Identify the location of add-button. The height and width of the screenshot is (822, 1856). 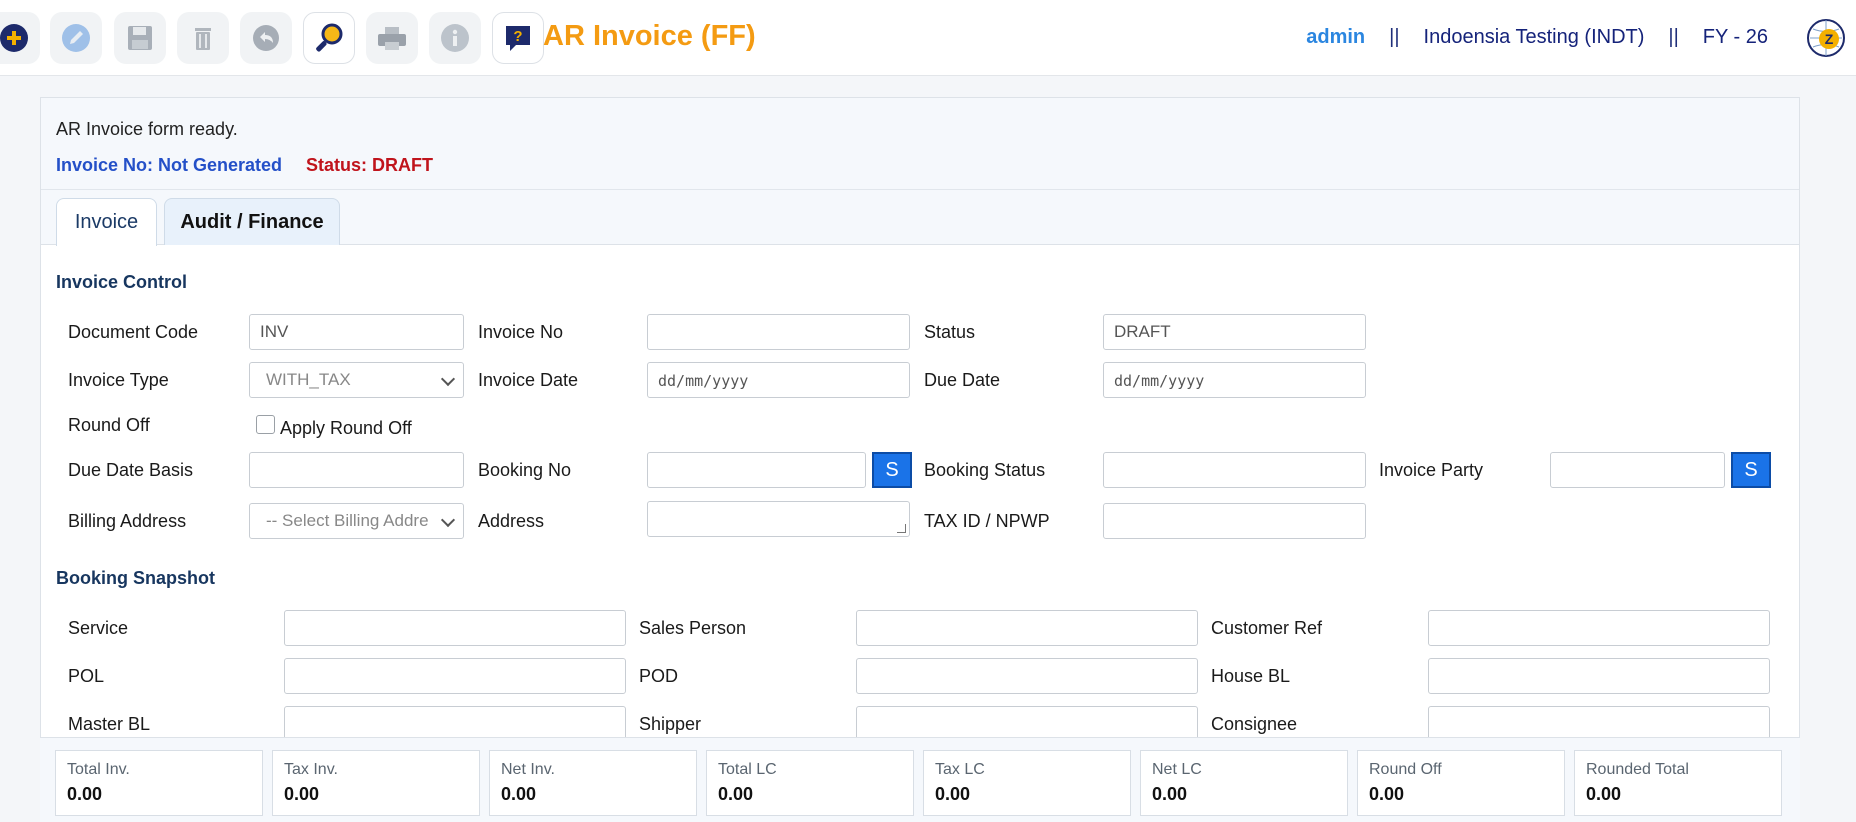
(20, 38).